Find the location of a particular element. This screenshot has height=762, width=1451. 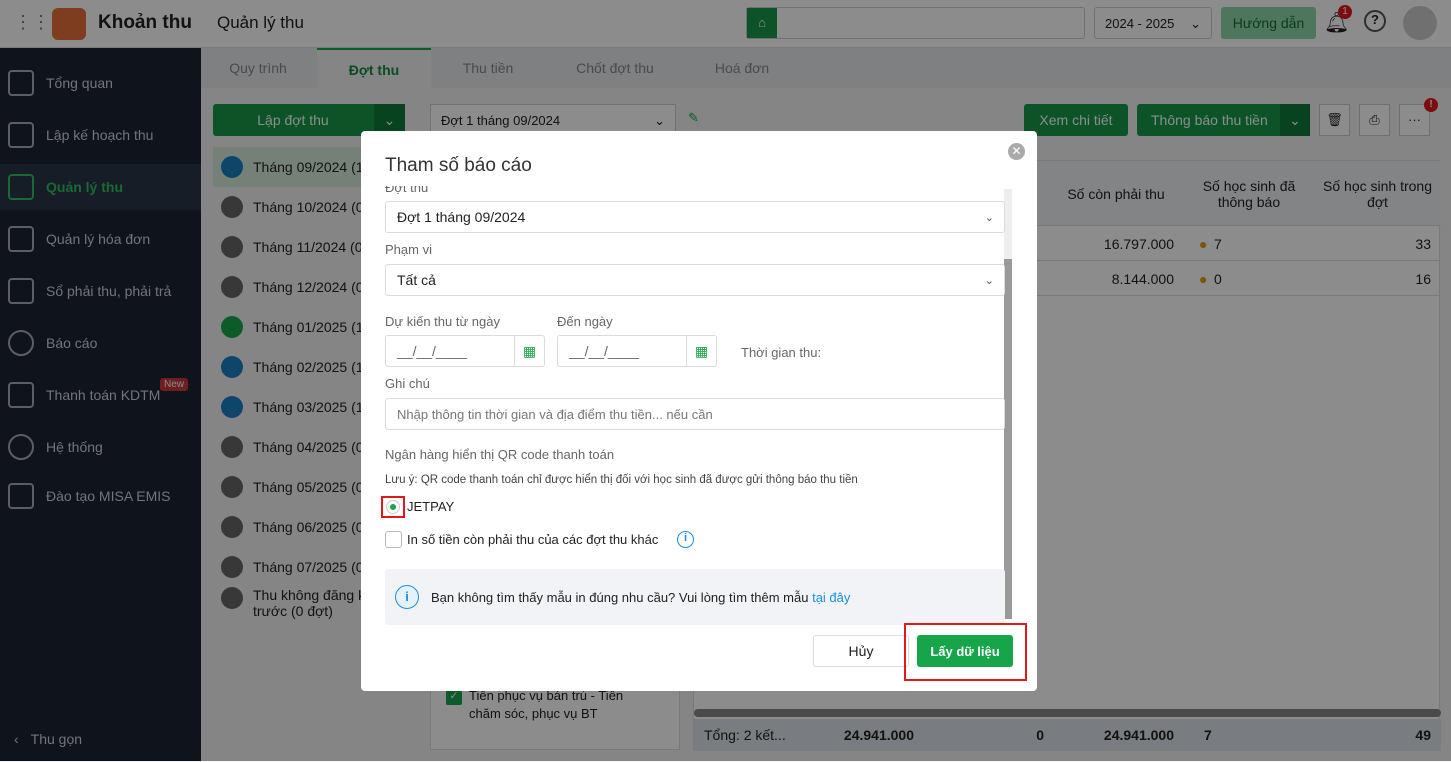

cancel-button: Hủy is located at coordinates (861, 651).